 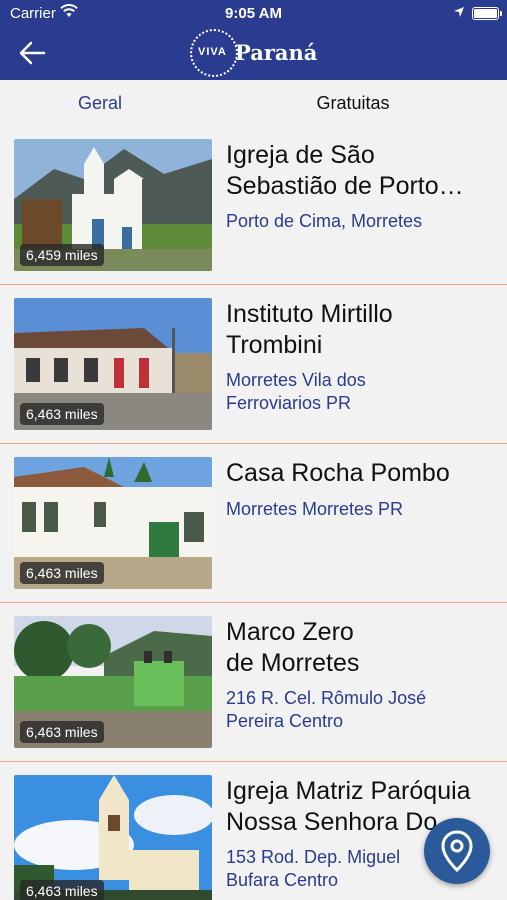 I want to click on tab-bar: Geral Gratuitas, so click(x=253, y=103).